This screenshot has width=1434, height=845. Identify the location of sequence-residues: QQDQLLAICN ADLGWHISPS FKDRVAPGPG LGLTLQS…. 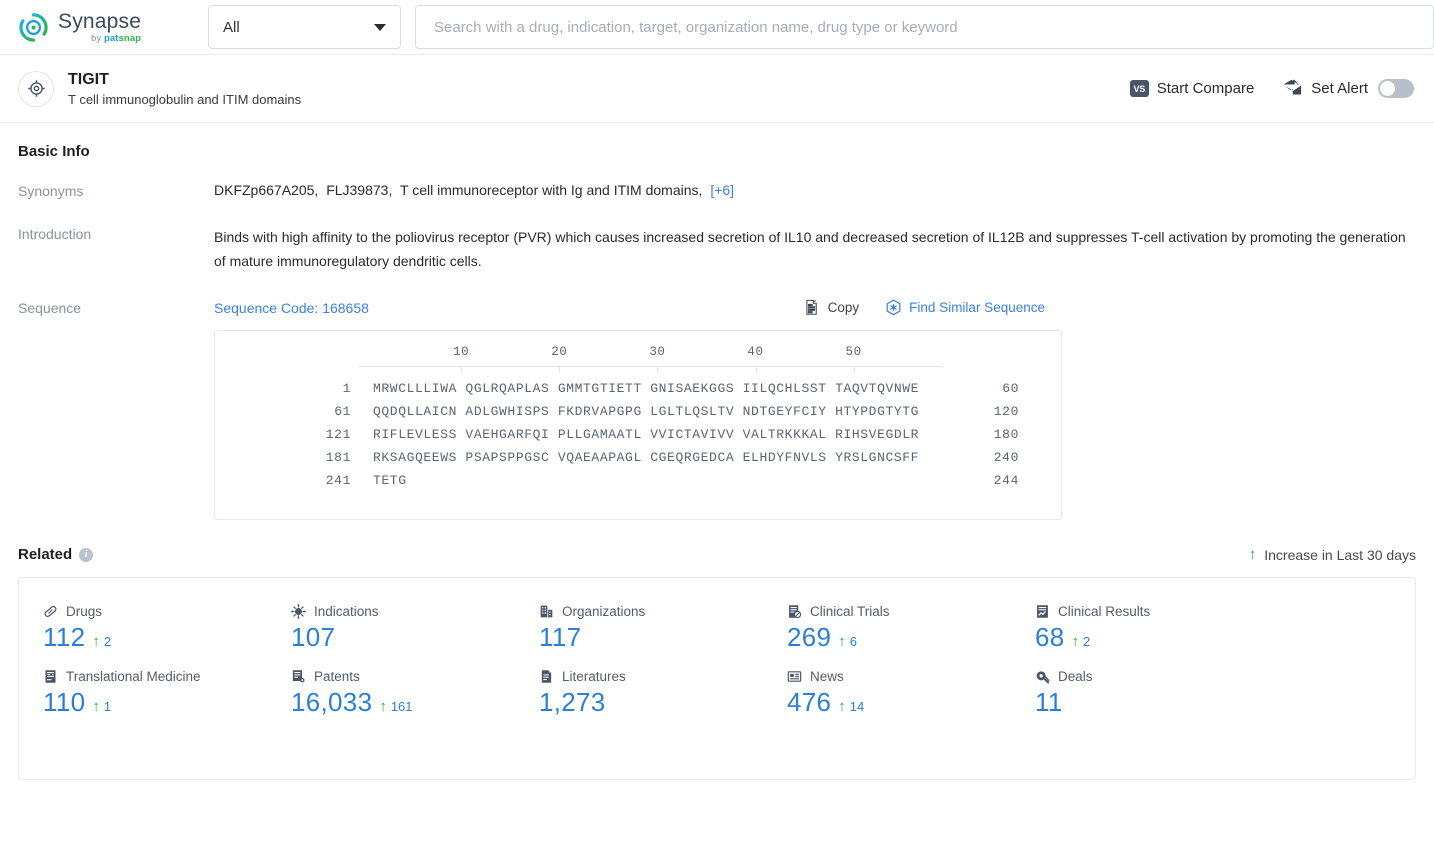
(646, 412).